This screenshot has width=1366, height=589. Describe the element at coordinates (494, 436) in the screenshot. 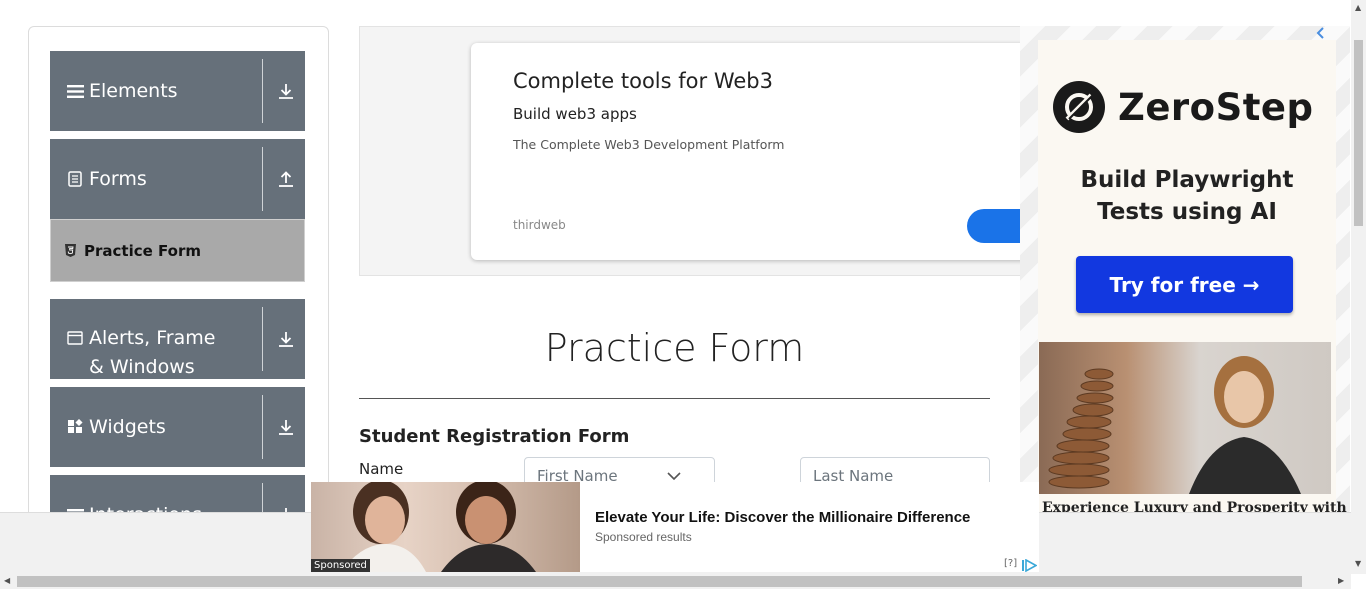

I see `form-section-title: Student Registration Form` at that location.